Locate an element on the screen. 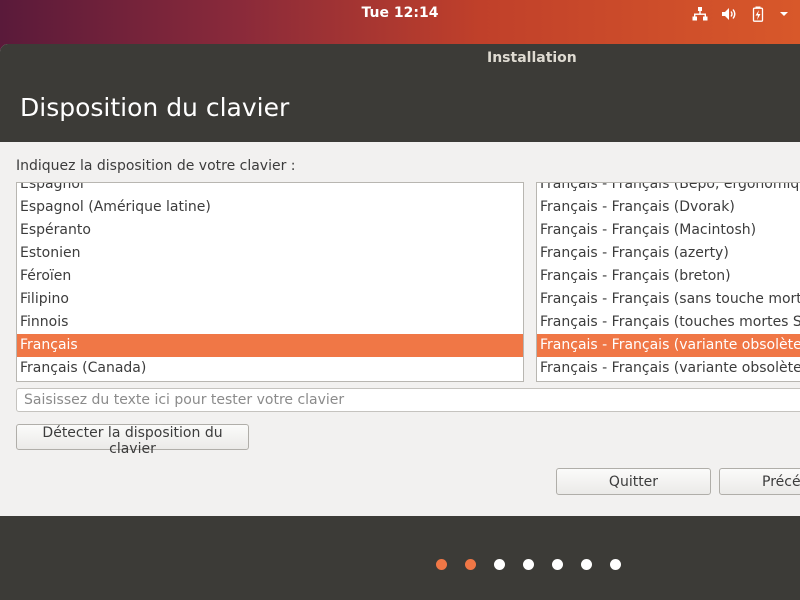 The image size is (800, 600). title-bar: Installation is located at coordinates (400, 58).